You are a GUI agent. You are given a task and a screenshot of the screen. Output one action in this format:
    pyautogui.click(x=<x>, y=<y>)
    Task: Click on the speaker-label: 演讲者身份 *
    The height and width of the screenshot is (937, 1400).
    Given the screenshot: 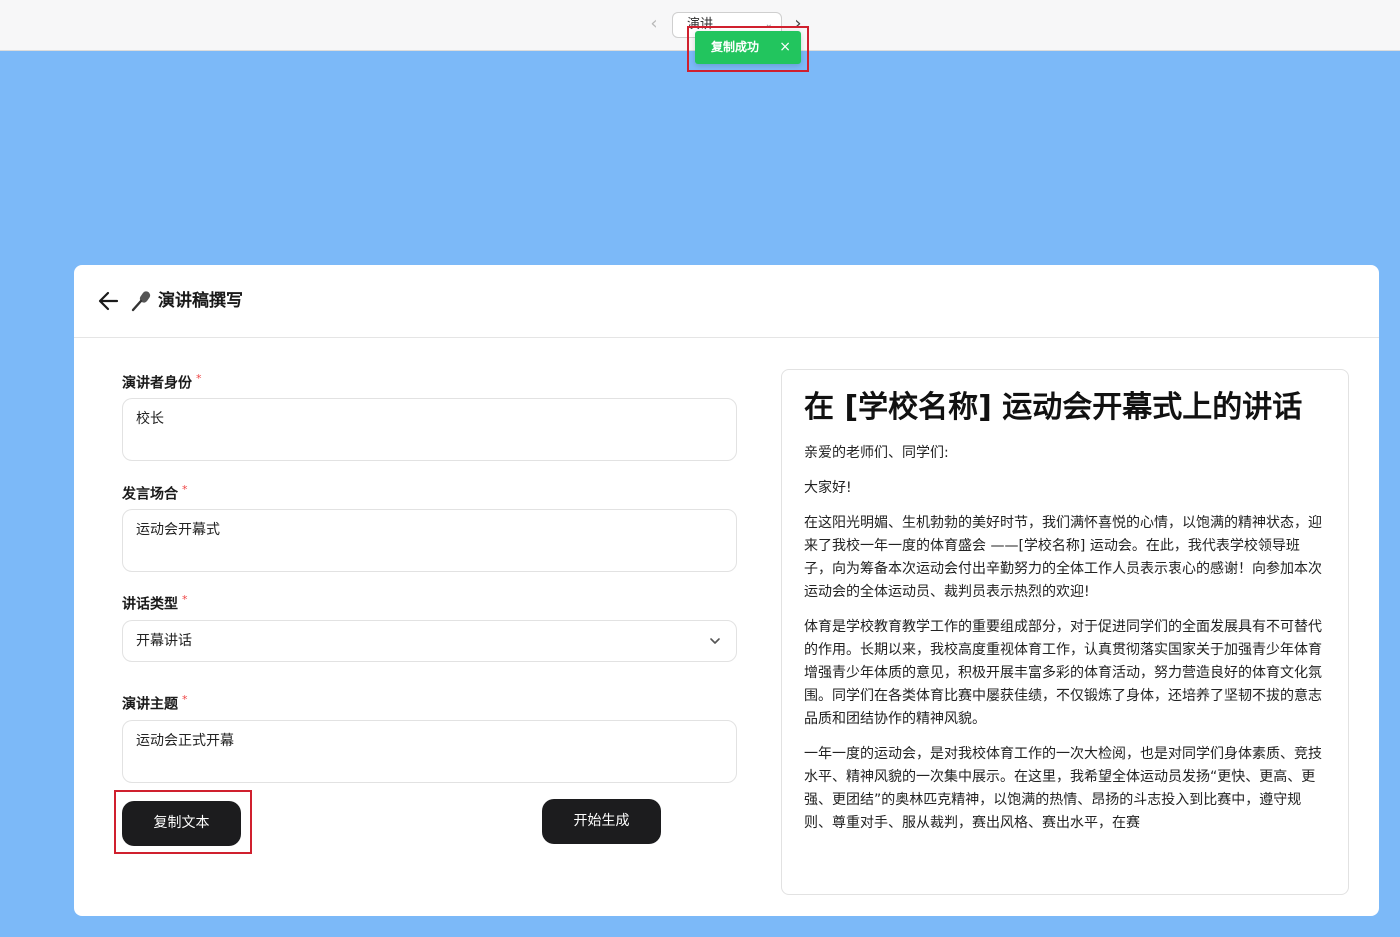 What is the action you would take?
    pyautogui.click(x=162, y=381)
    